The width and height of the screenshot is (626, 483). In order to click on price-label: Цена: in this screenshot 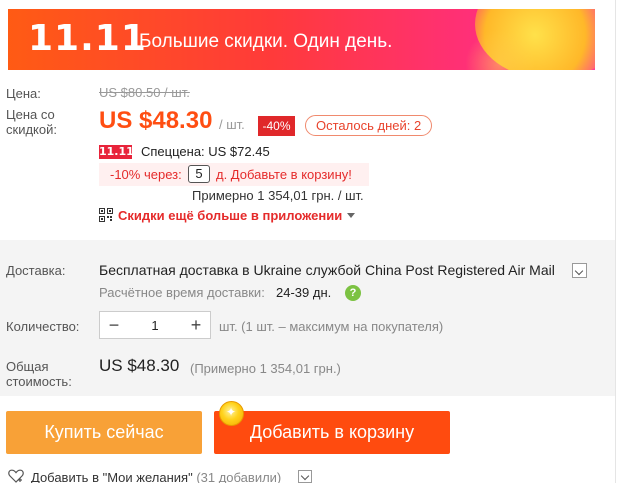, I will do `click(23, 93)`.